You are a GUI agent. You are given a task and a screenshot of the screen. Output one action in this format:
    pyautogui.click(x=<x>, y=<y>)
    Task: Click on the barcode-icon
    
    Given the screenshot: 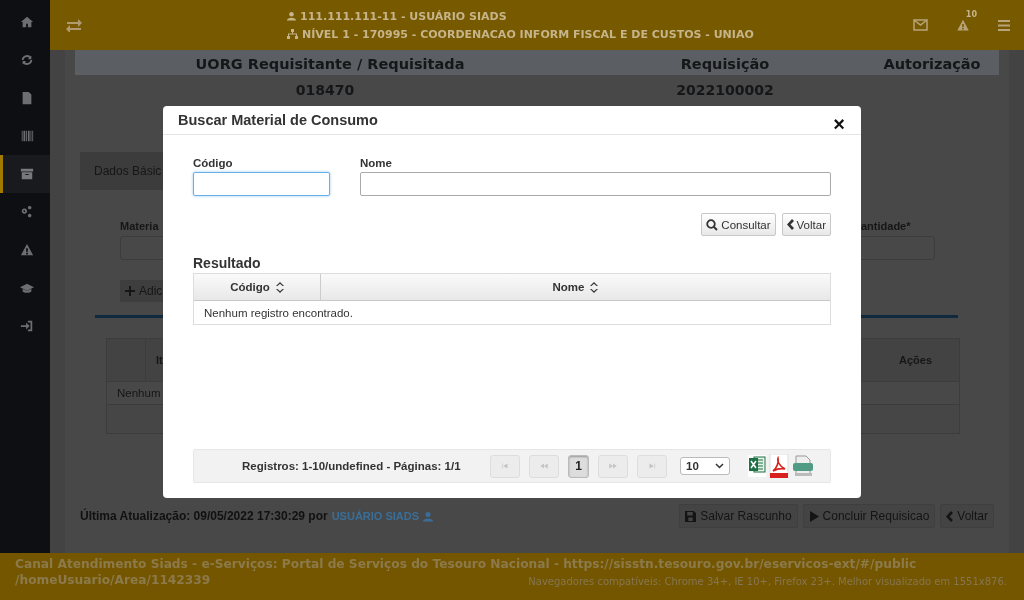 What is the action you would take?
    pyautogui.click(x=26, y=136)
    